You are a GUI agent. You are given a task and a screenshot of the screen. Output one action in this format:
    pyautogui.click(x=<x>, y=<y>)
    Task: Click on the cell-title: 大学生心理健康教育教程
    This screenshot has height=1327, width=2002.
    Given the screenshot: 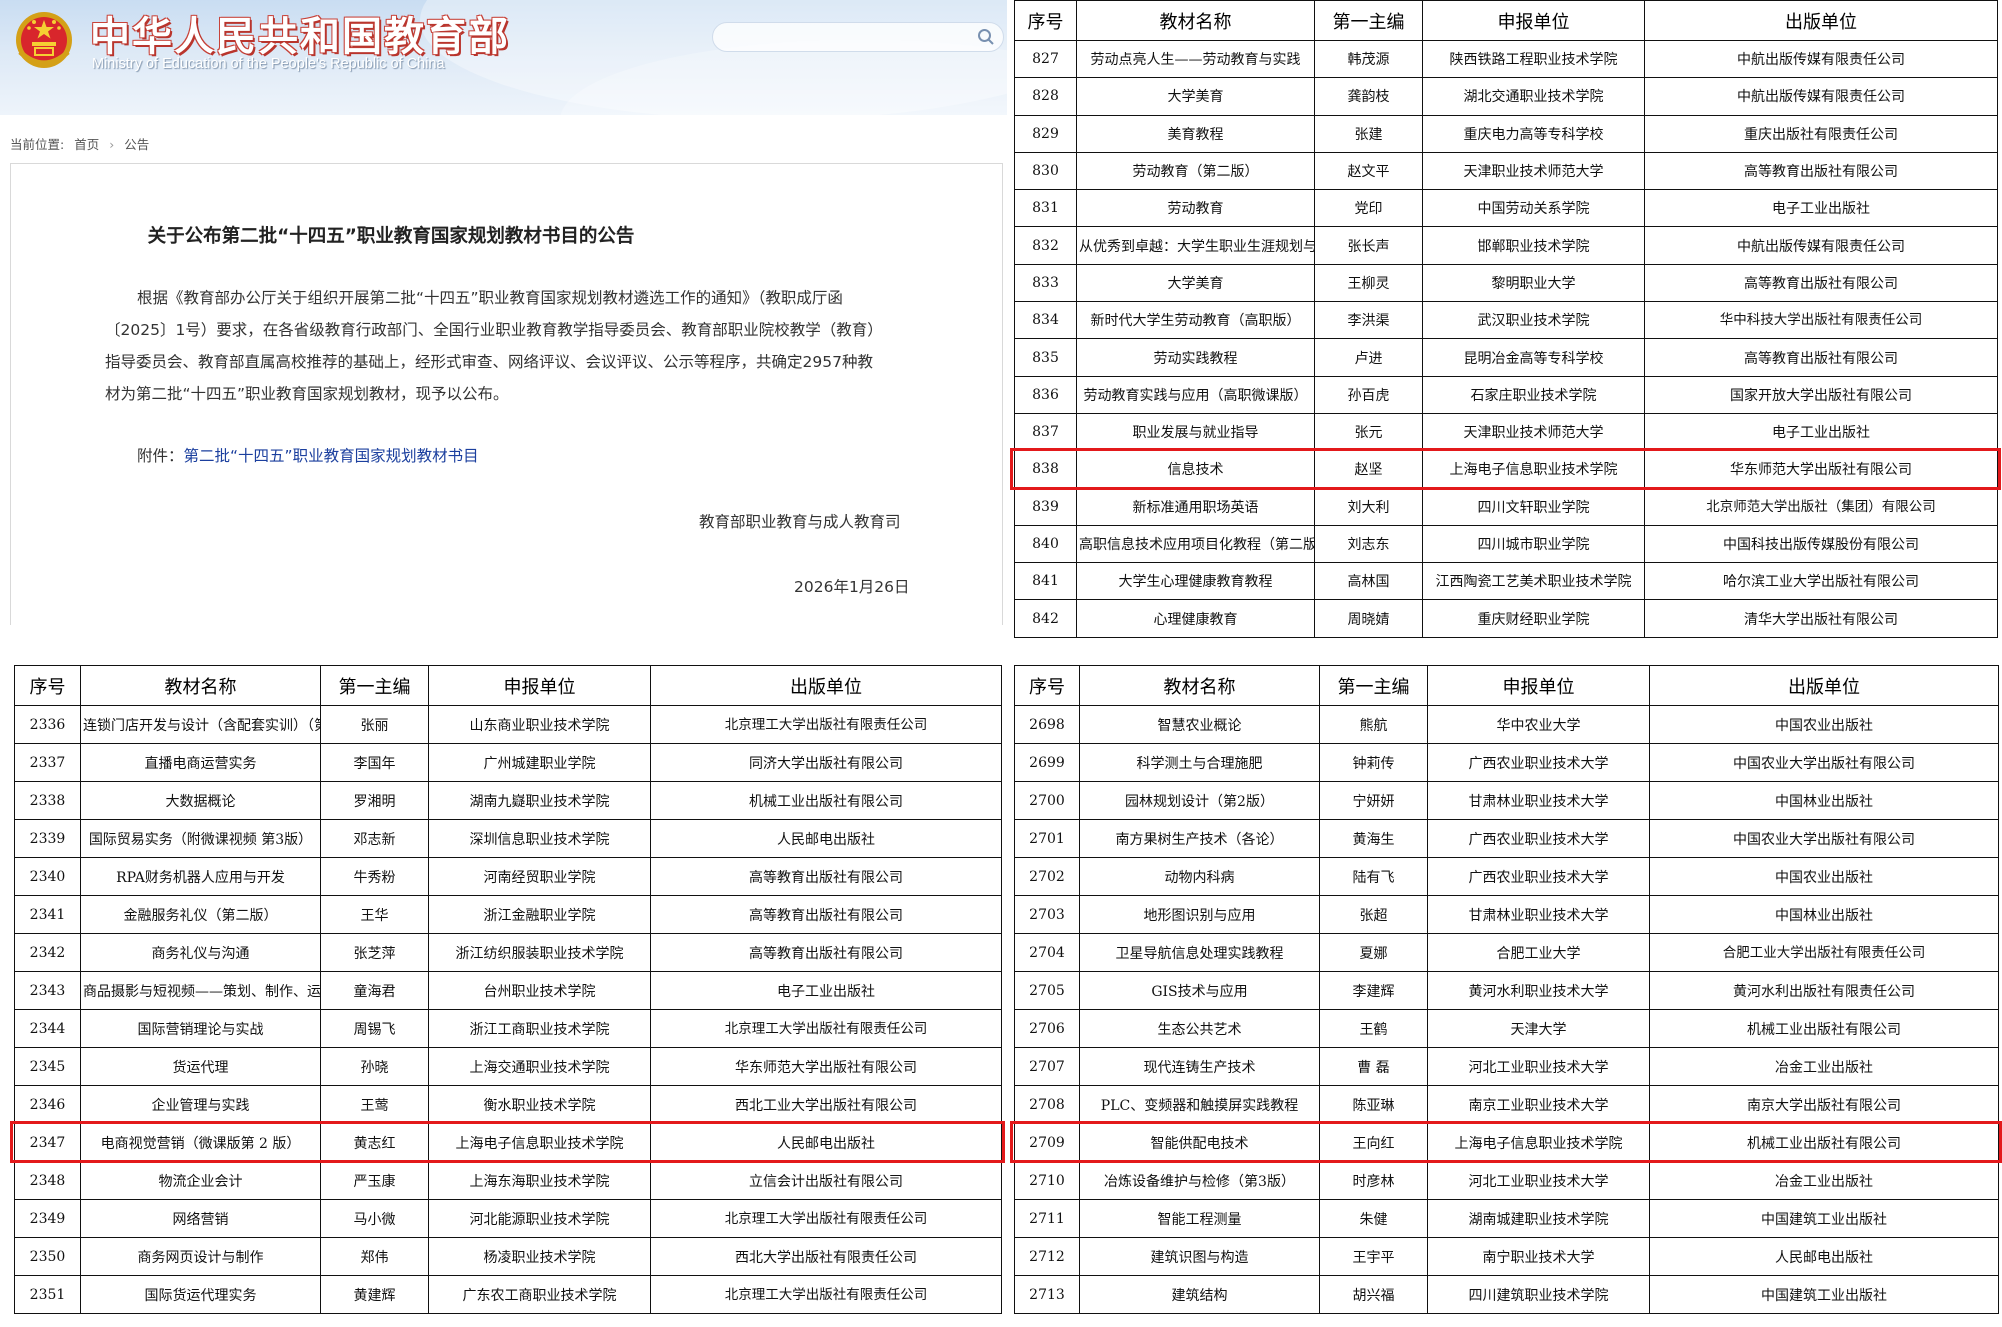 What is the action you would take?
    pyautogui.click(x=1195, y=581)
    